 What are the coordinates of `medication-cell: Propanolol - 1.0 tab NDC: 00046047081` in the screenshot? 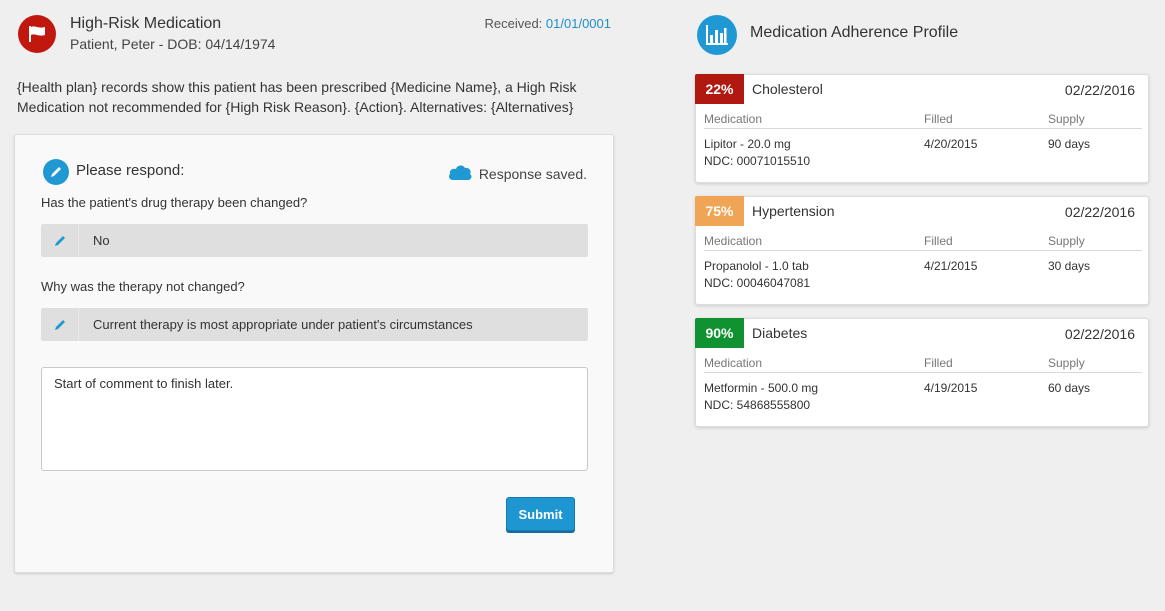 It's located at (757, 275).